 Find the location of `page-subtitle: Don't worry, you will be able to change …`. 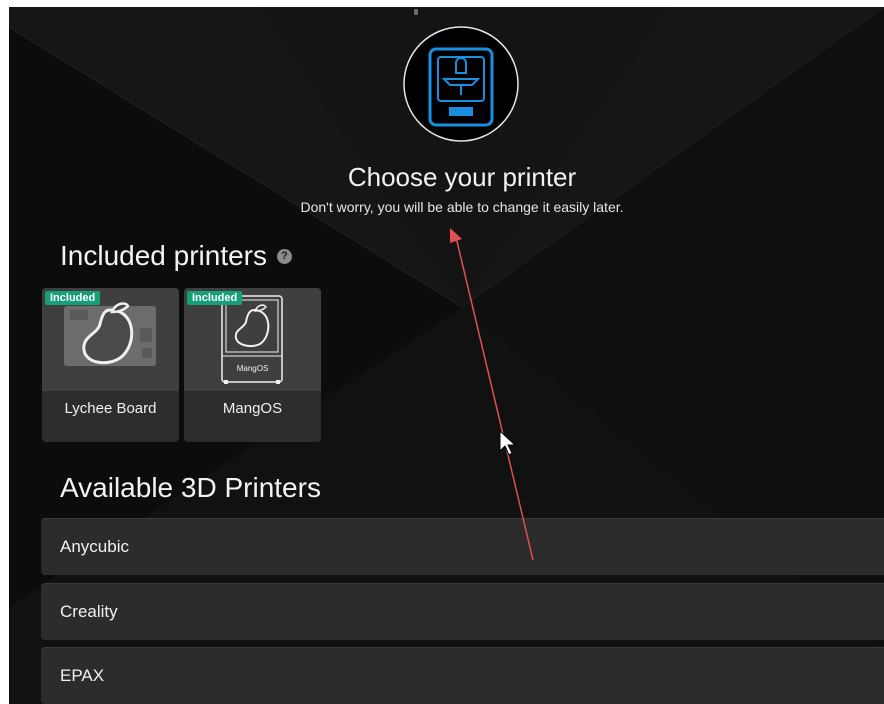

page-subtitle: Don't worry, you will be able to change … is located at coordinates (462, 207).